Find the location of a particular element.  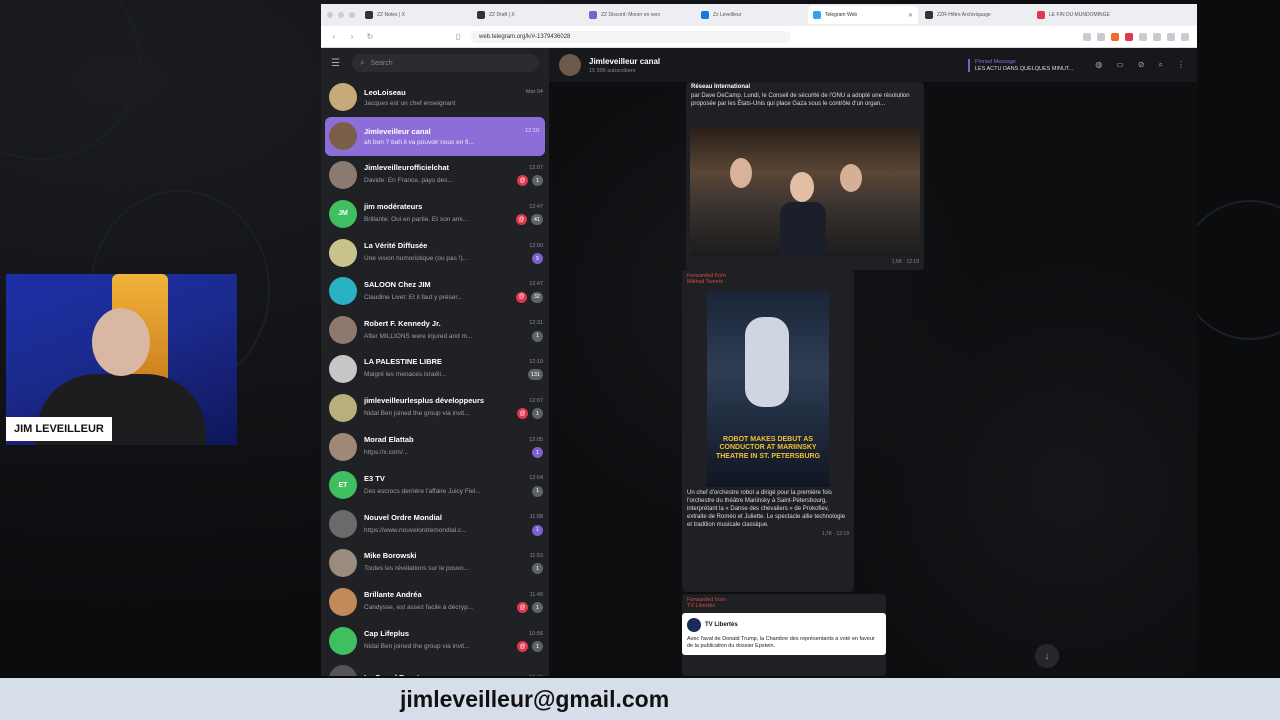

forwarded-source: TV Libertés is located at coordinates (784, 606).